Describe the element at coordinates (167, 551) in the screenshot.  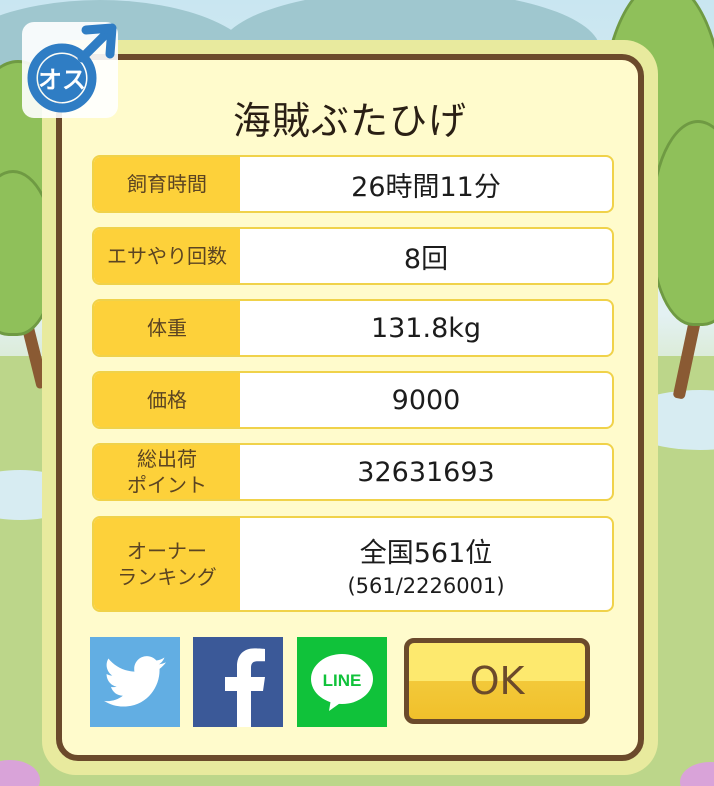
I see `stat-label-text: オーナー` at that location.